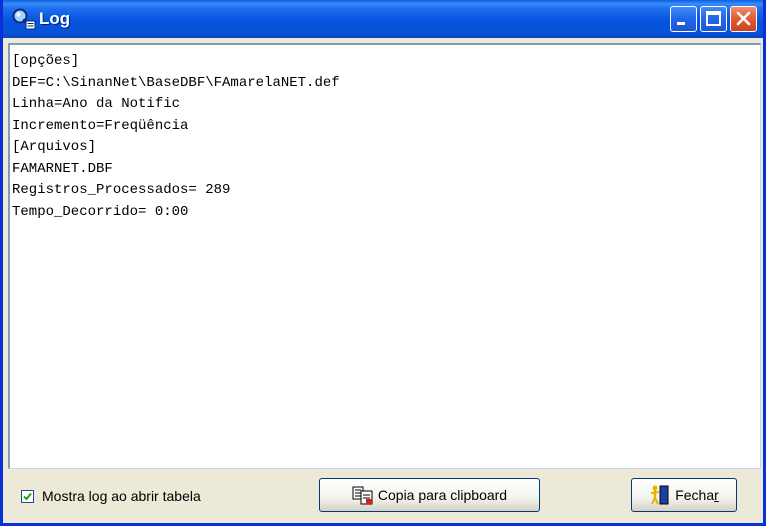 The width and height of the screenshot is (766, 526). I want to click on show-log-checkbox, so click(27, 496).